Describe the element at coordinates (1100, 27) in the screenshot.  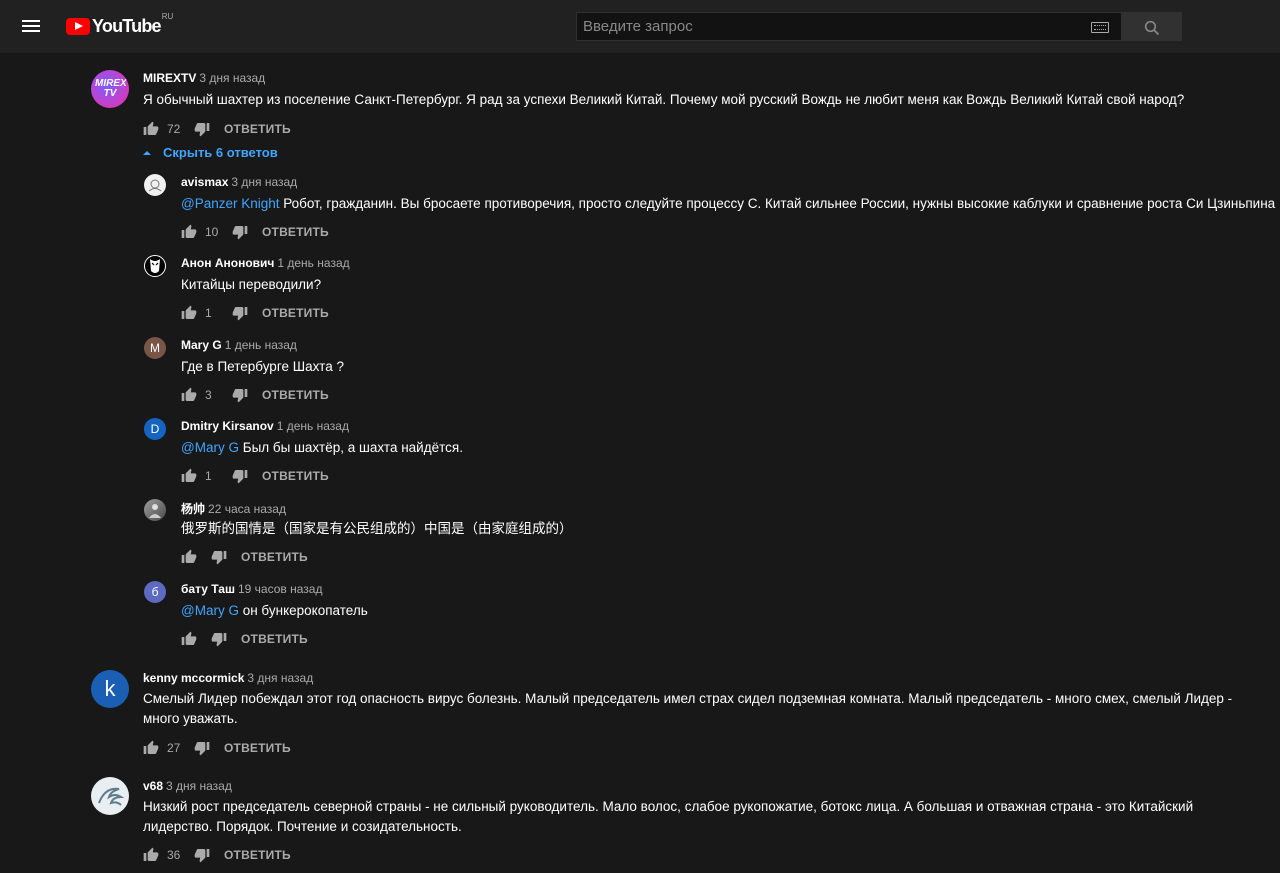
I see `keyboard-icon` at that location.